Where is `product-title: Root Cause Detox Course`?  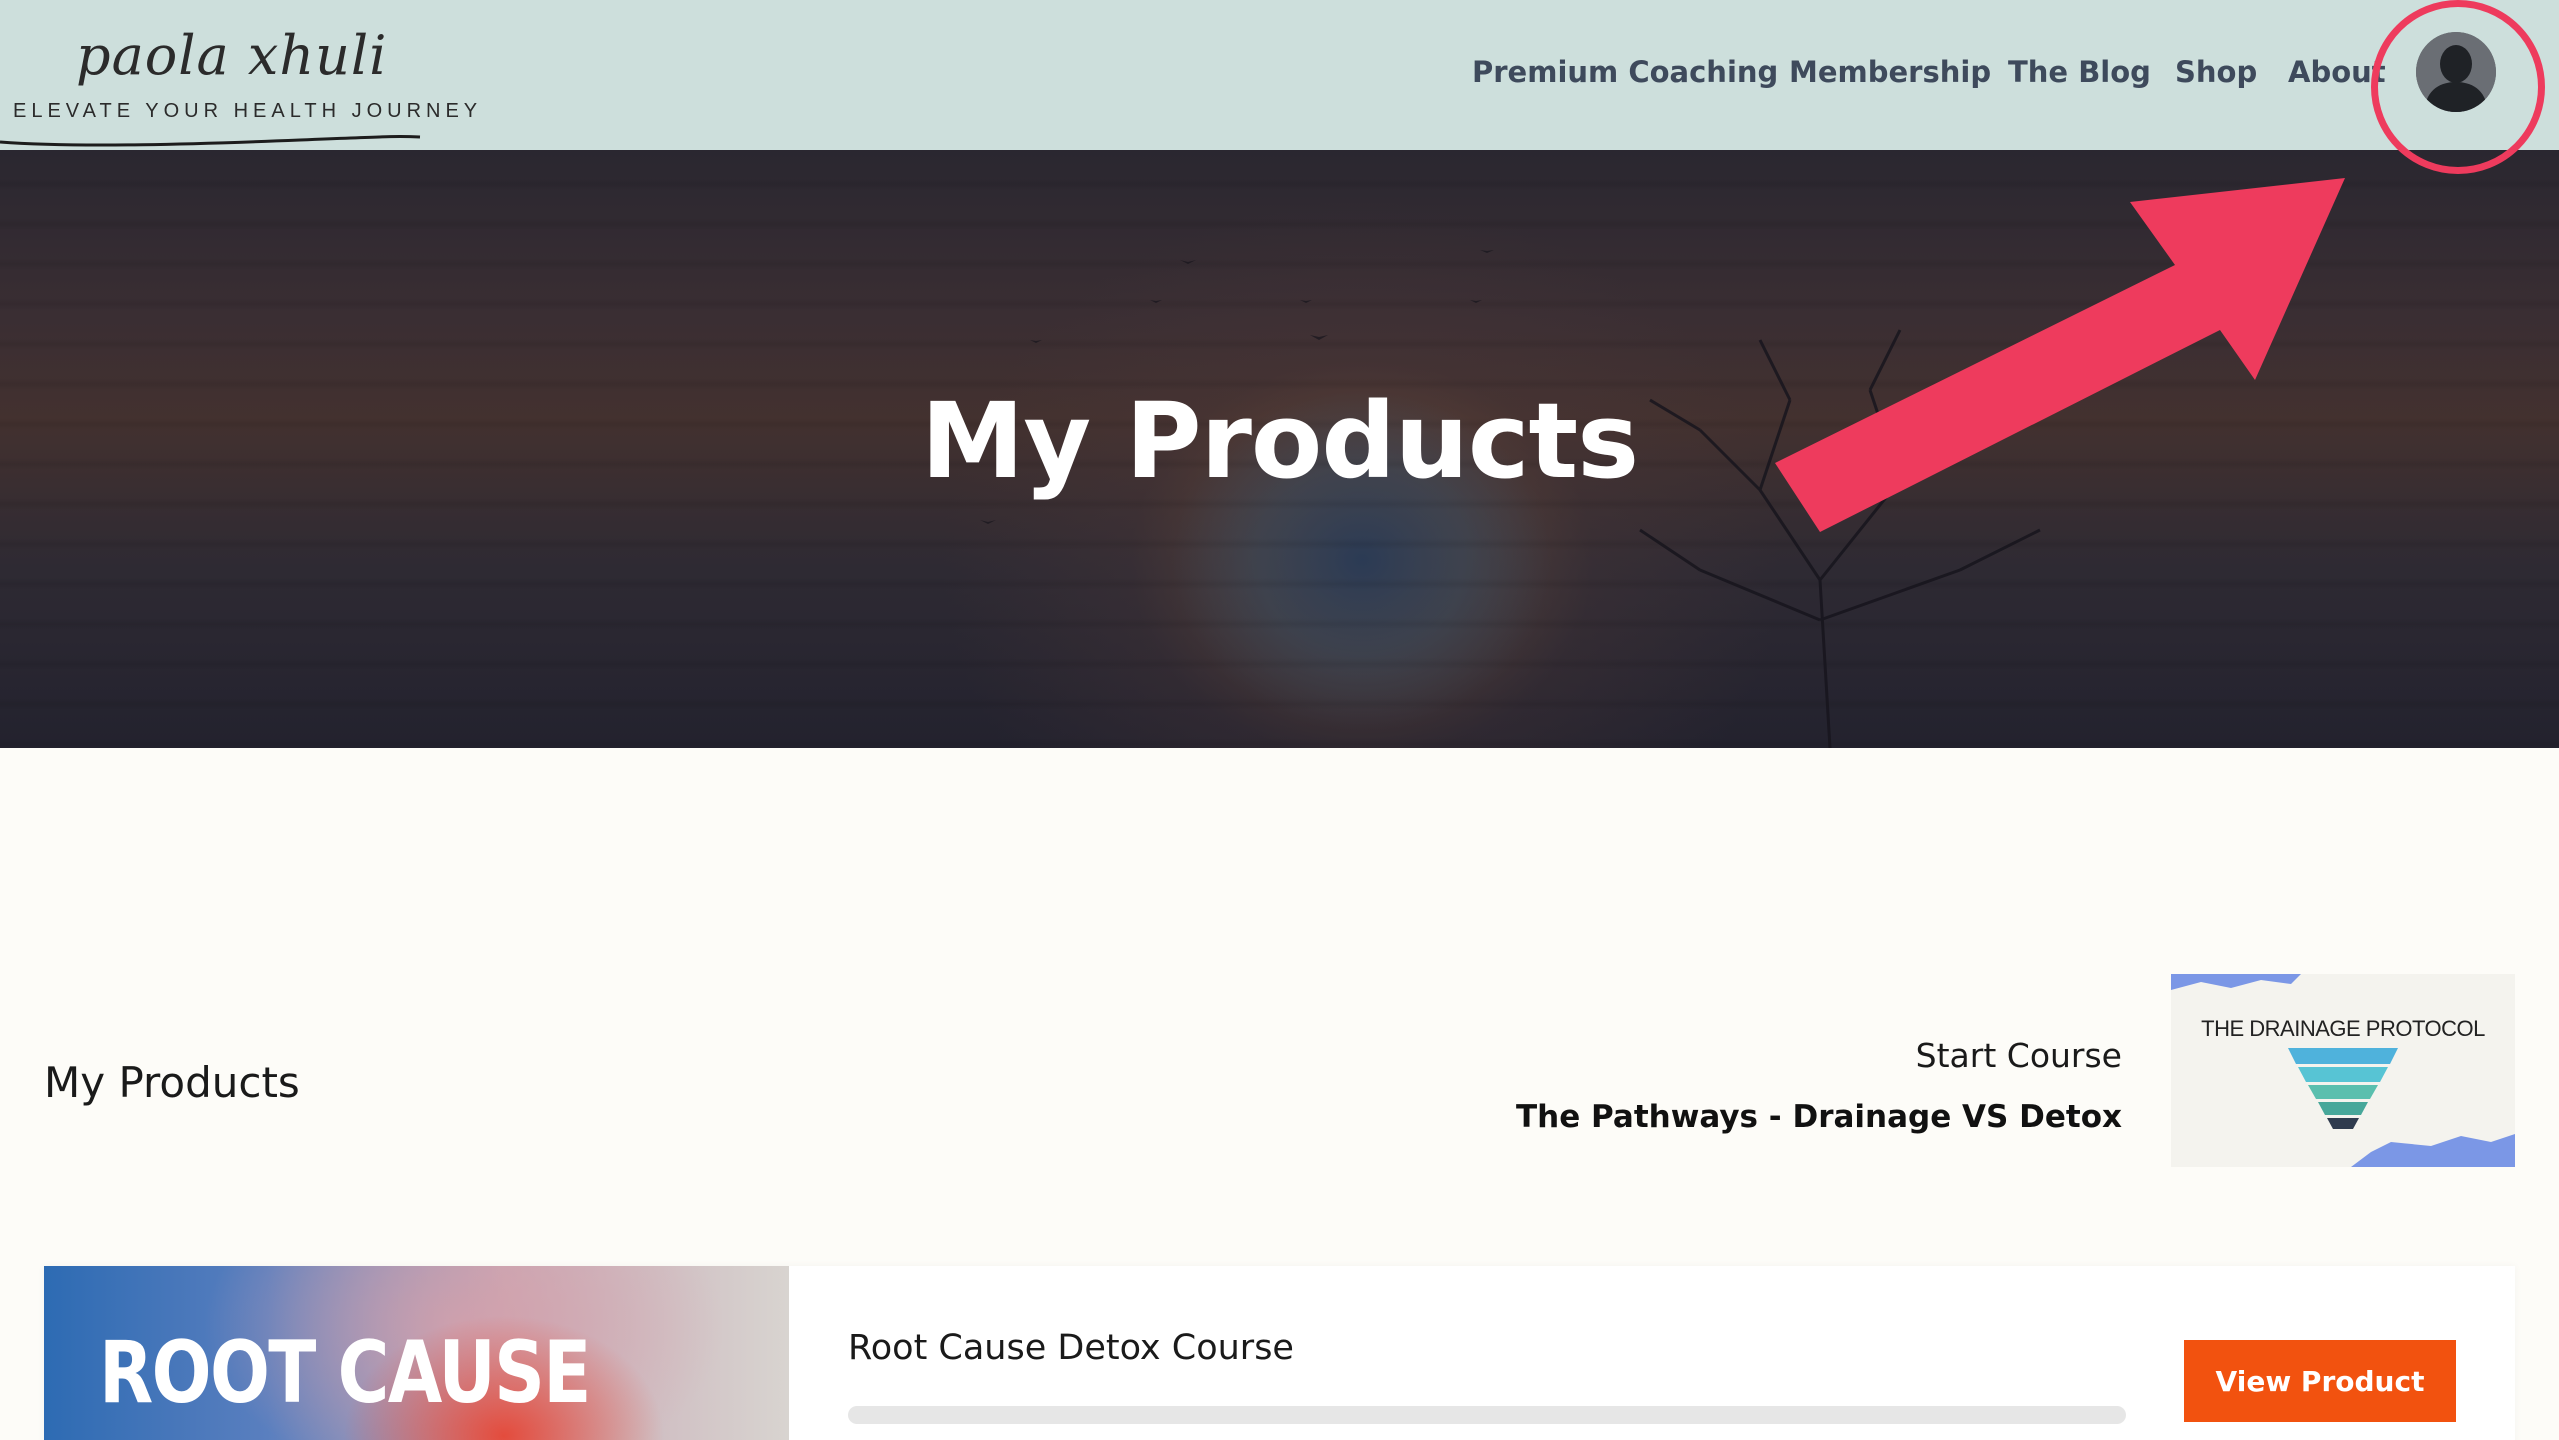 product-title: Root Cause Detox Course is located at coordinates (1071, 1348).